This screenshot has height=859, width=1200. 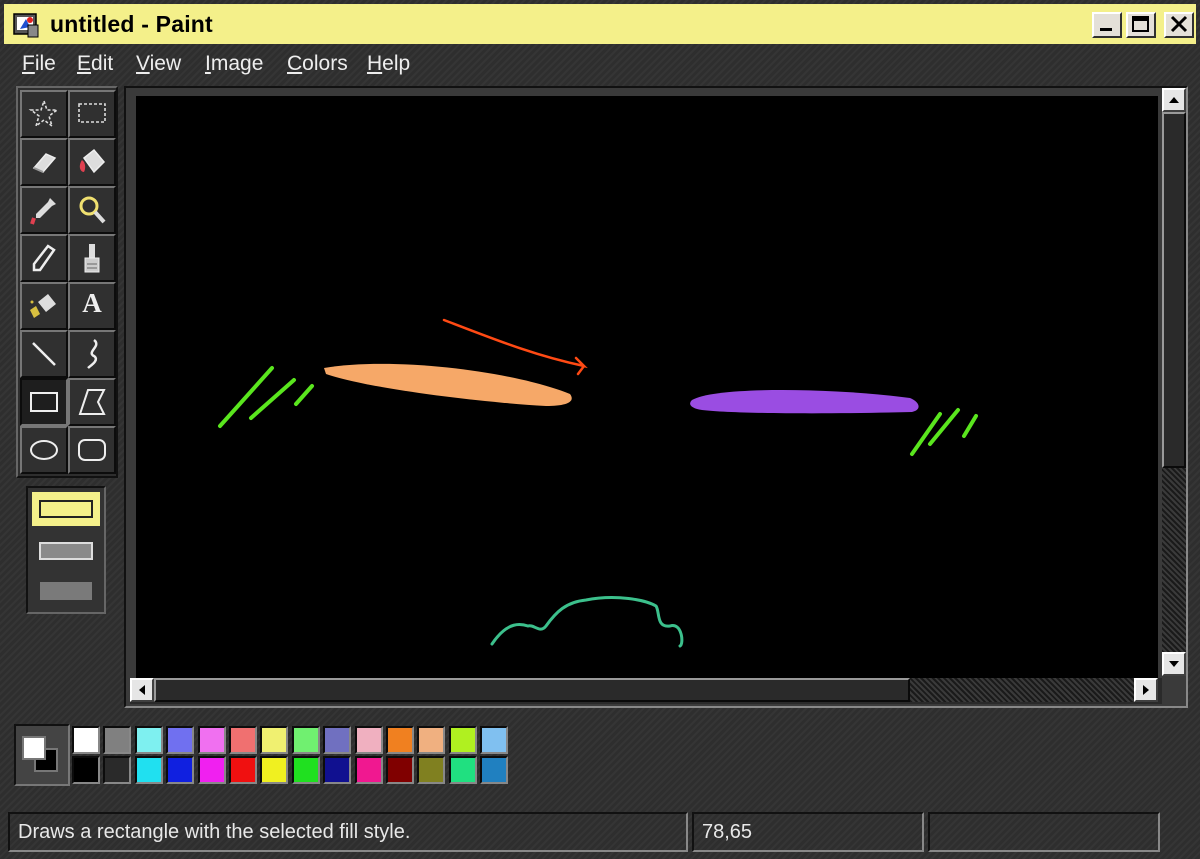 What do you see at coordinates (1174, 290) in the screenshot?
I see `vertical-scroll-thumb` at bounding box center [1174, 290].